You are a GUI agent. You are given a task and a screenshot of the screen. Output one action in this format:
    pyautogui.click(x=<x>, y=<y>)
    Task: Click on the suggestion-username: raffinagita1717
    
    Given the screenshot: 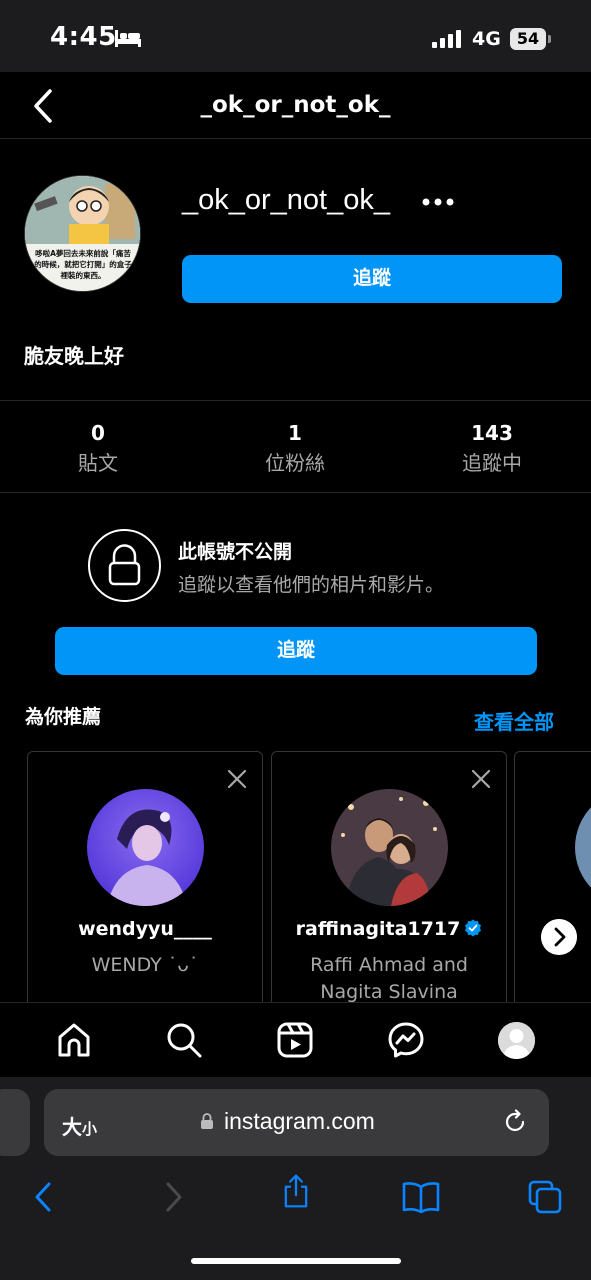 What is the action you would take?
    pyautogui.click(x=389, y=929)
    